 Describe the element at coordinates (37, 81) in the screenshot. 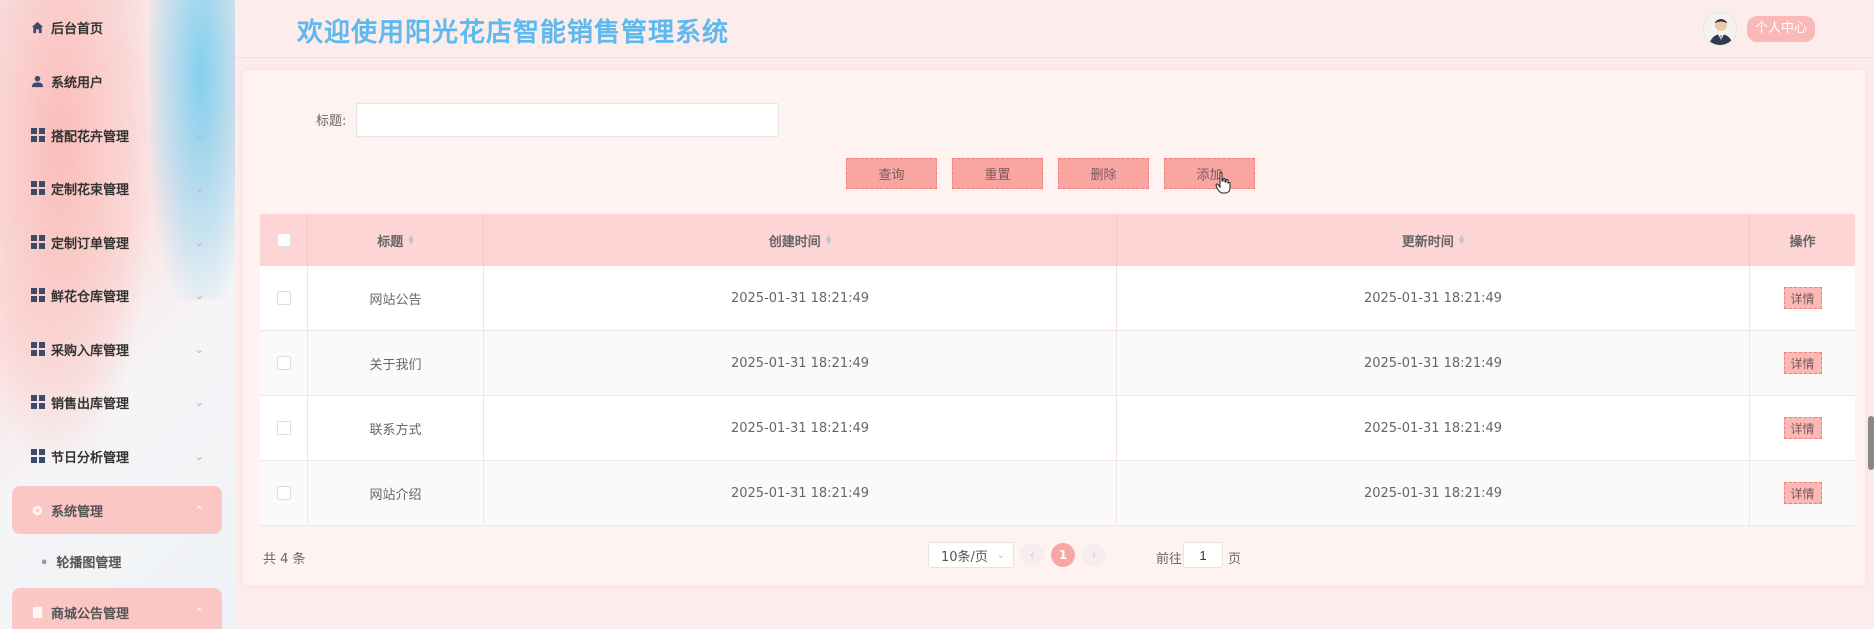

I see `user-icon` at that location.